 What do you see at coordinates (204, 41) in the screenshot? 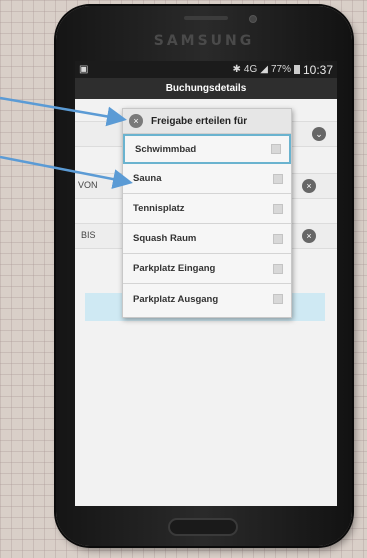
I see `brand-logo: SAMSUNG` at bounding box center [204, 41].